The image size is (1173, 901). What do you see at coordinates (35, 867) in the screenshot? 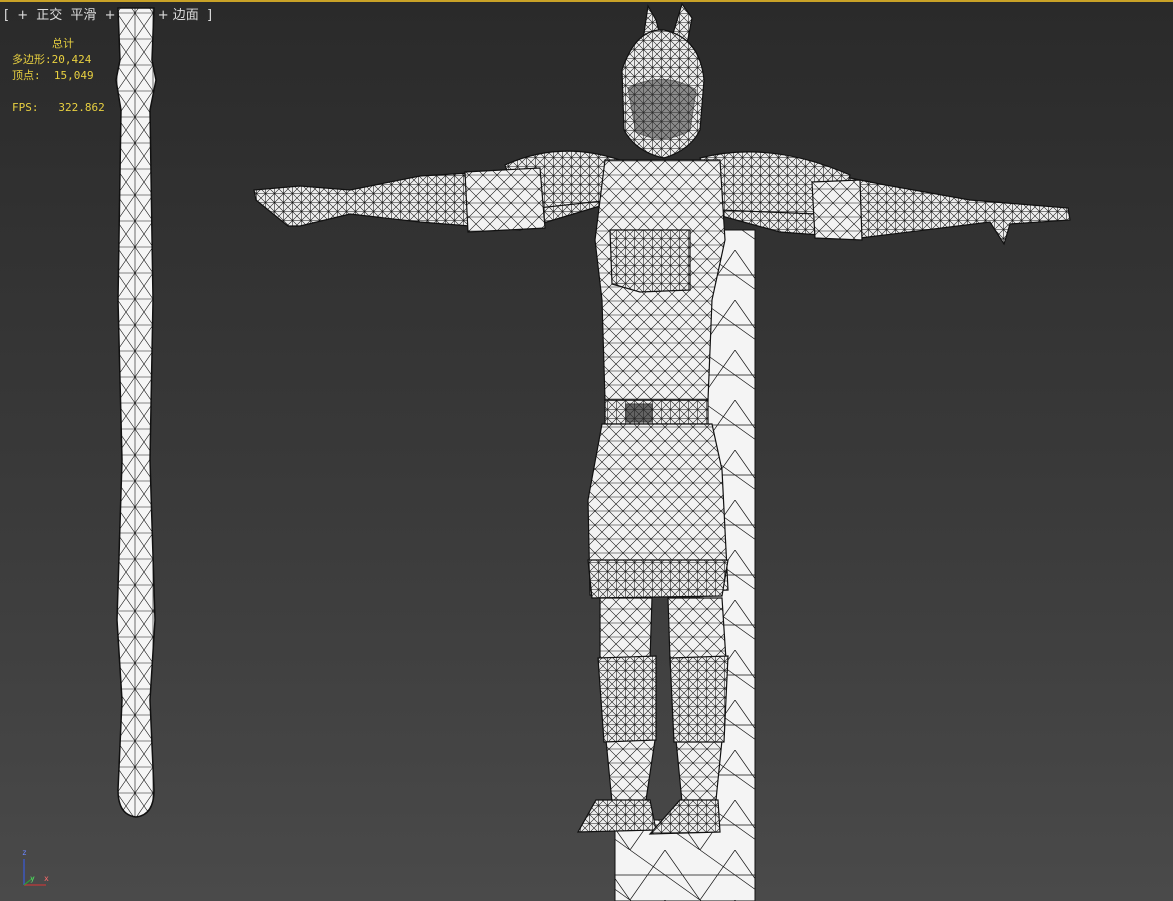
I see `axis-gizmo-icon: z x y` at bounding box center [35, 867].